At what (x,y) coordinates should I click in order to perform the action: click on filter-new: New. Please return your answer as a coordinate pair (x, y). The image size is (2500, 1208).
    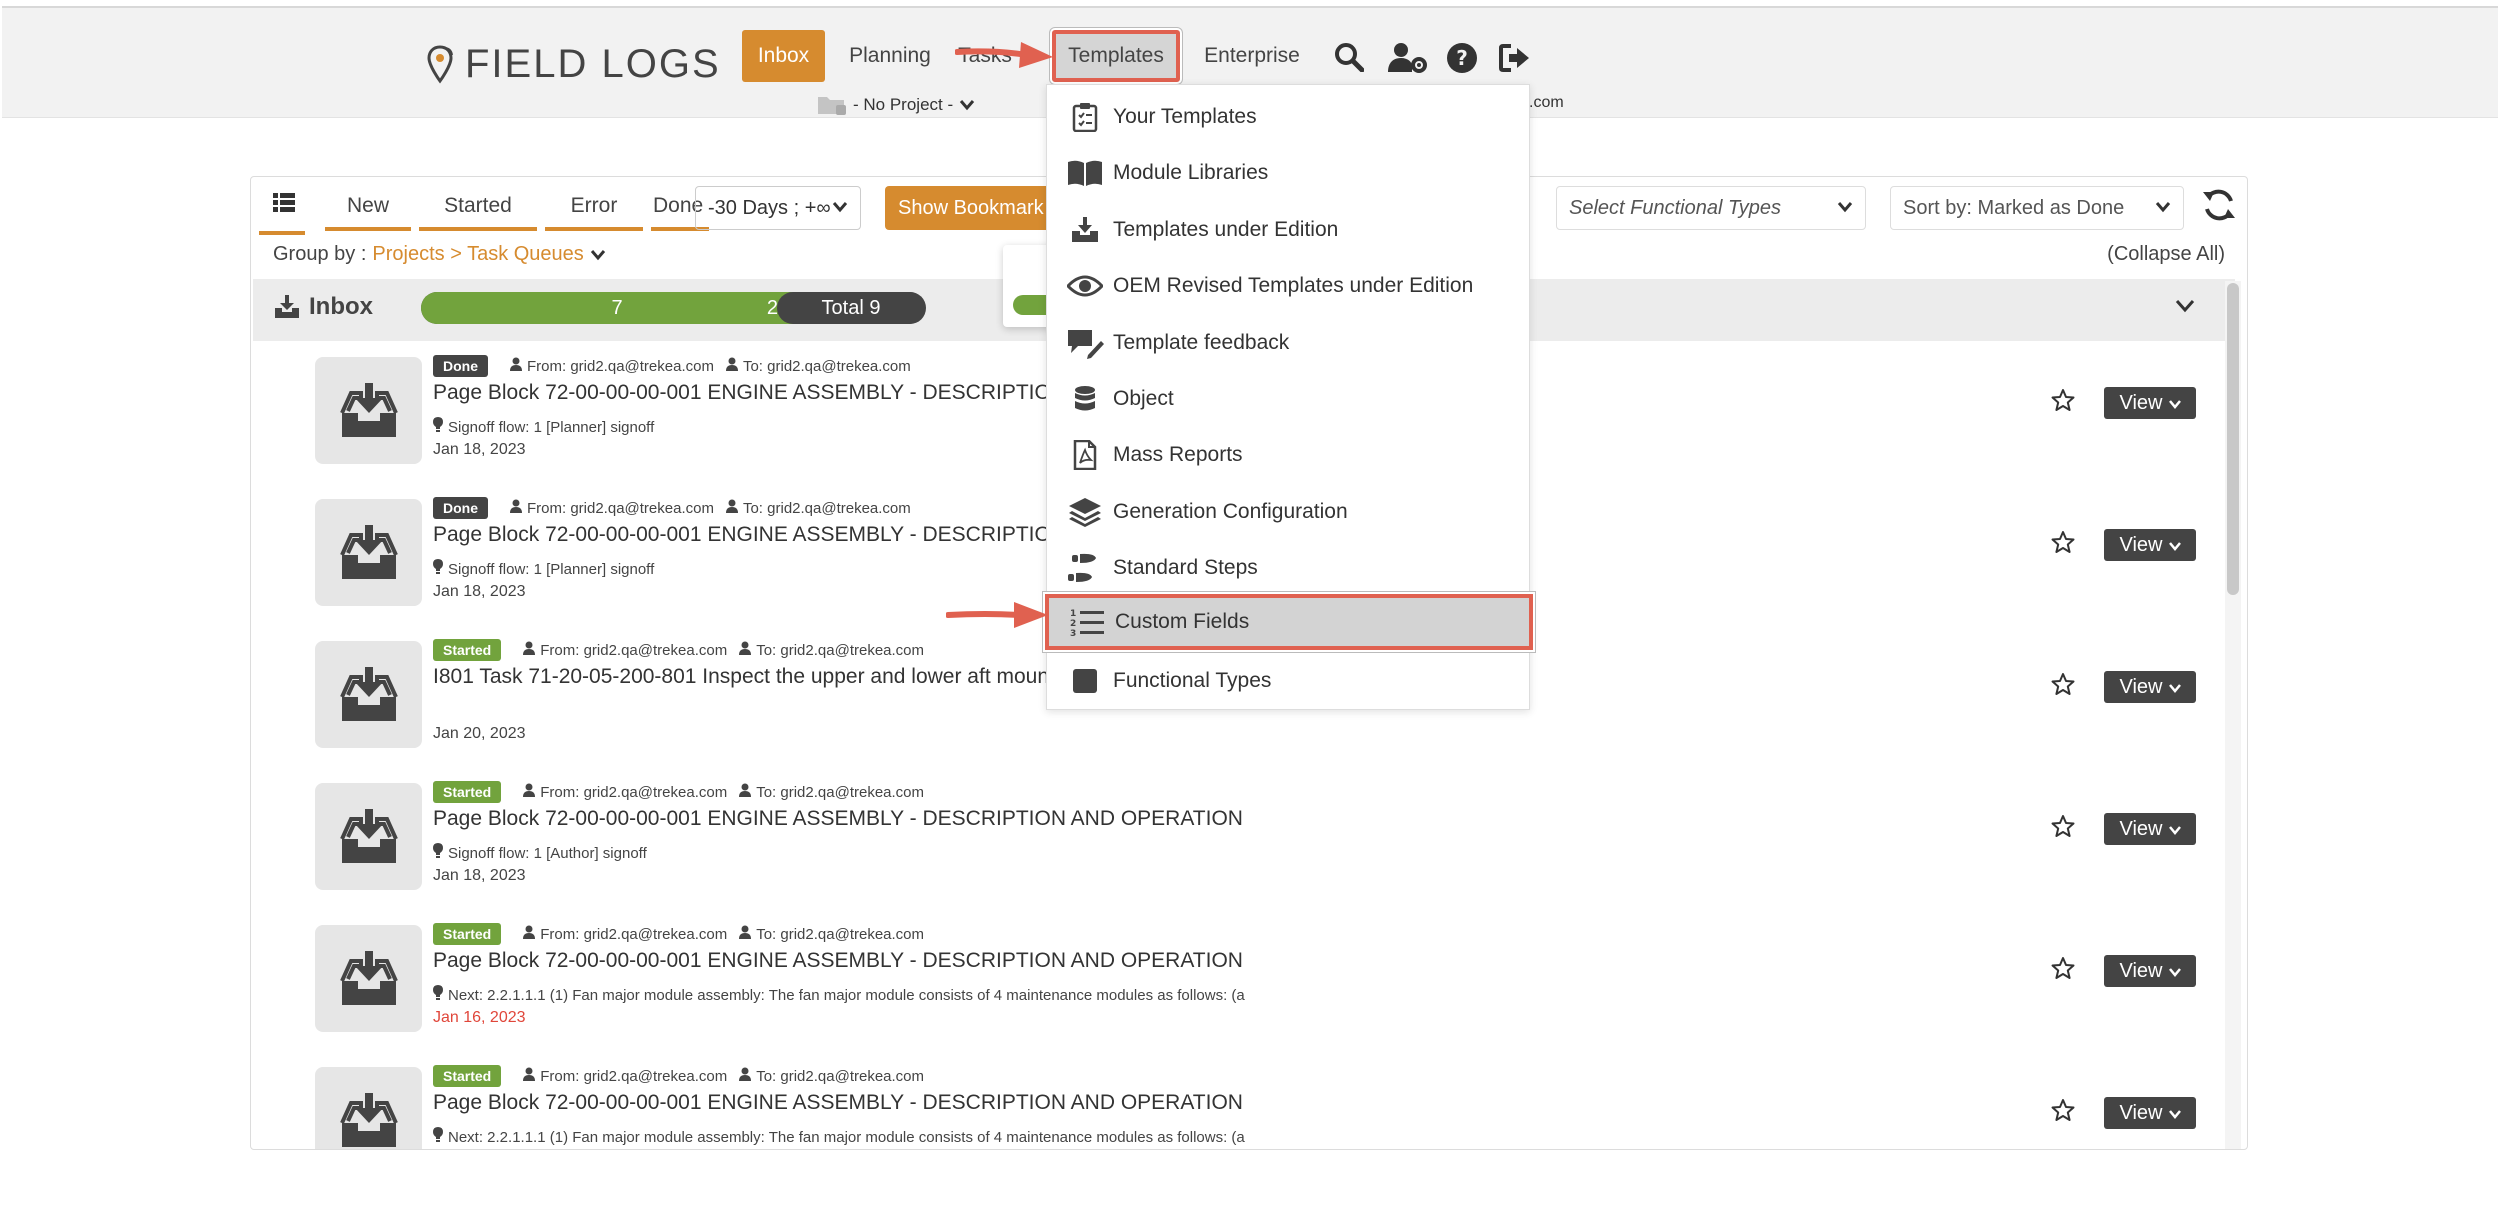
    Looking at the image, I should click on (368, 207).